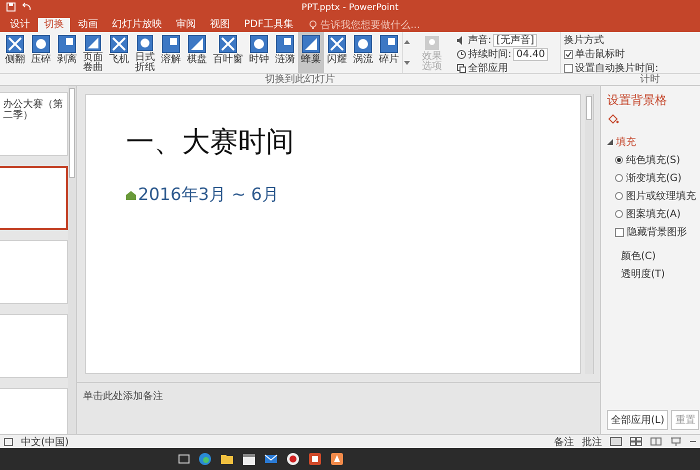  What do you see at coordinates (337, 459) in the screenshot?
I see `app-icon` at bounding box center [337, 459].